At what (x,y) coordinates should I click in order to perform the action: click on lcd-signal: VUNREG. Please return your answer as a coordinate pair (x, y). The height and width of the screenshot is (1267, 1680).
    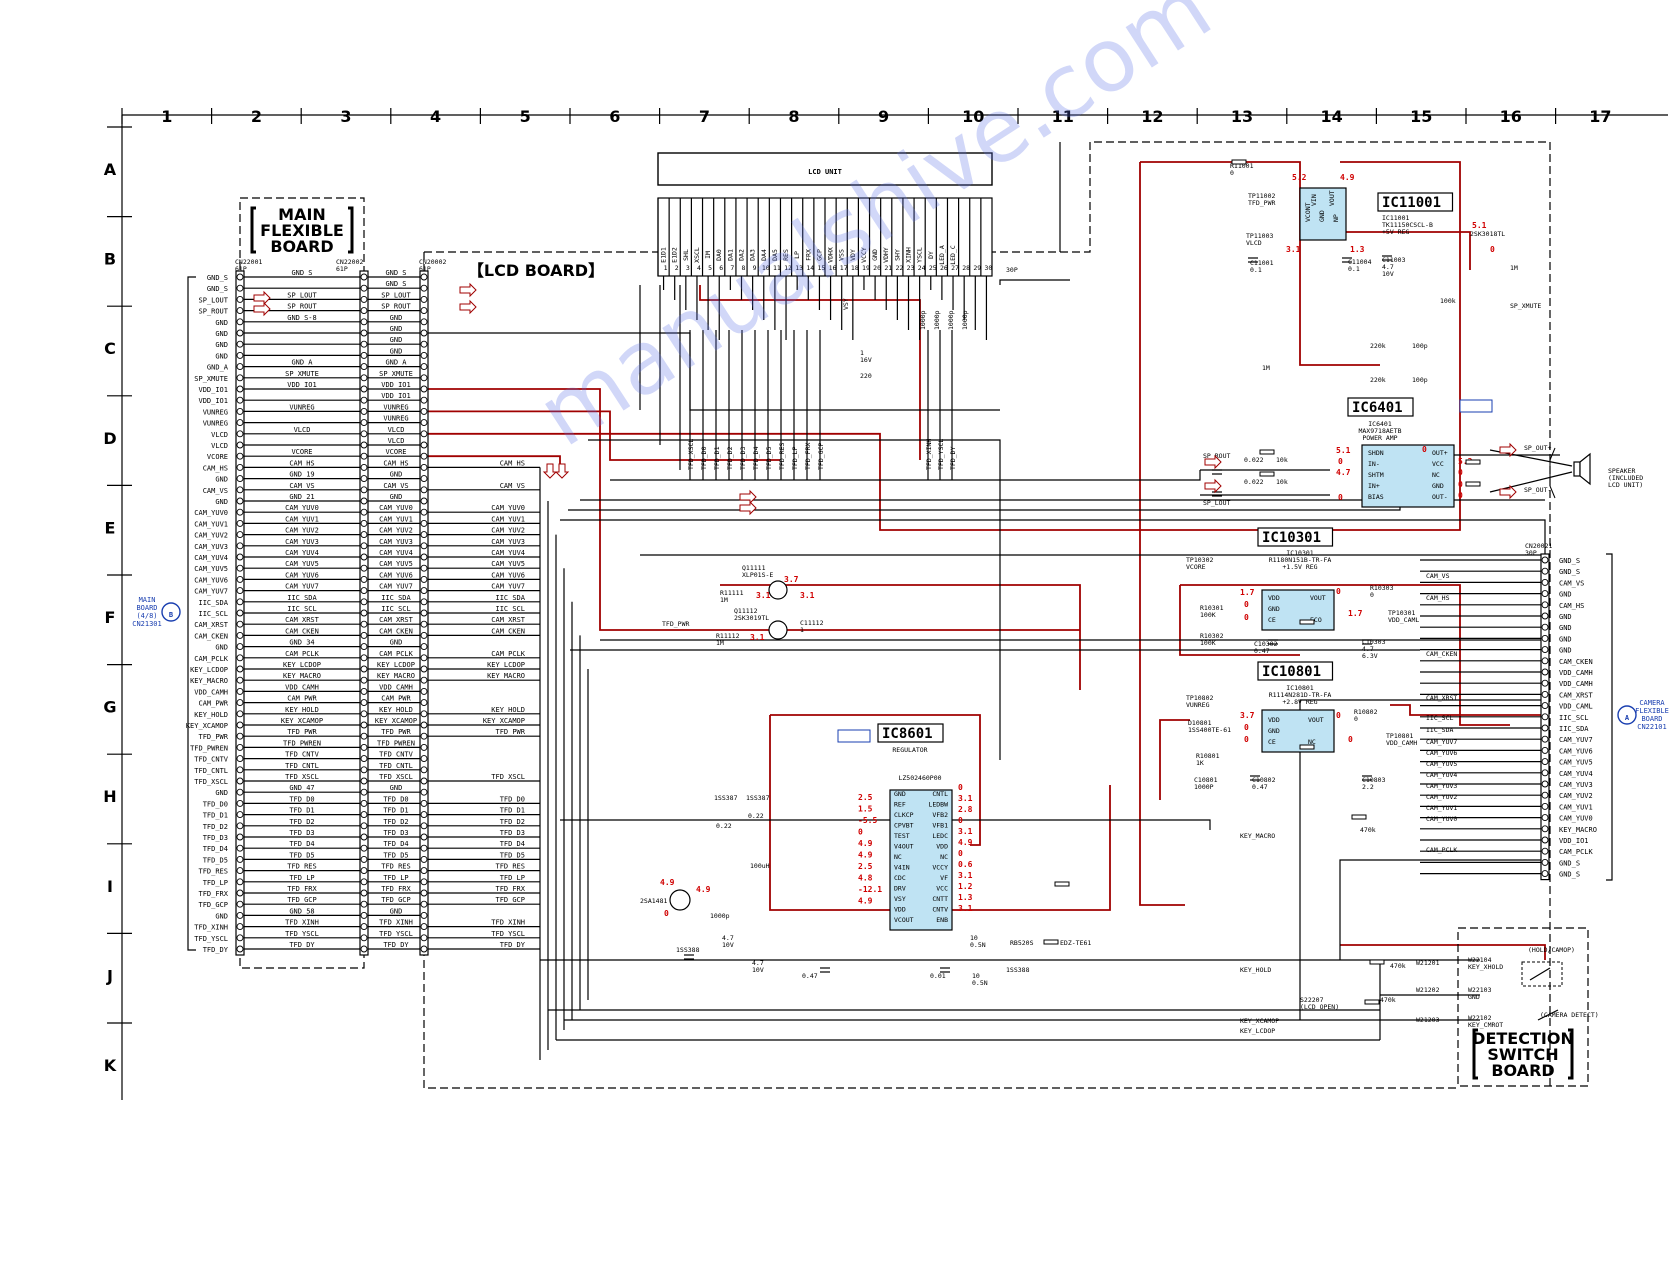
    Looking at the image, I should click on (395, 419).